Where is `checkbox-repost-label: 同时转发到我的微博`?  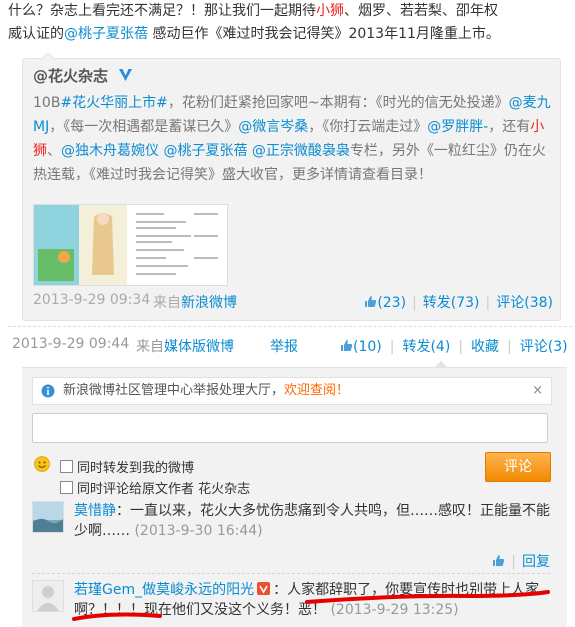 checkbox-repost-label: 同时转发到我的微博 is located at coordinates (136, 468).